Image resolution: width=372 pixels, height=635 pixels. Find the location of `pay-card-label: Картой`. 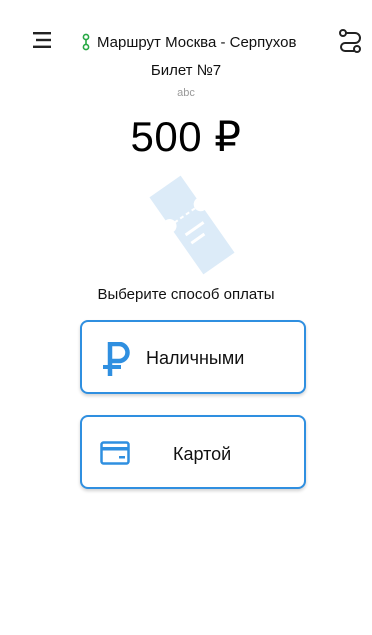

pay-card-label: Картой is located at coordinates (202, 454).